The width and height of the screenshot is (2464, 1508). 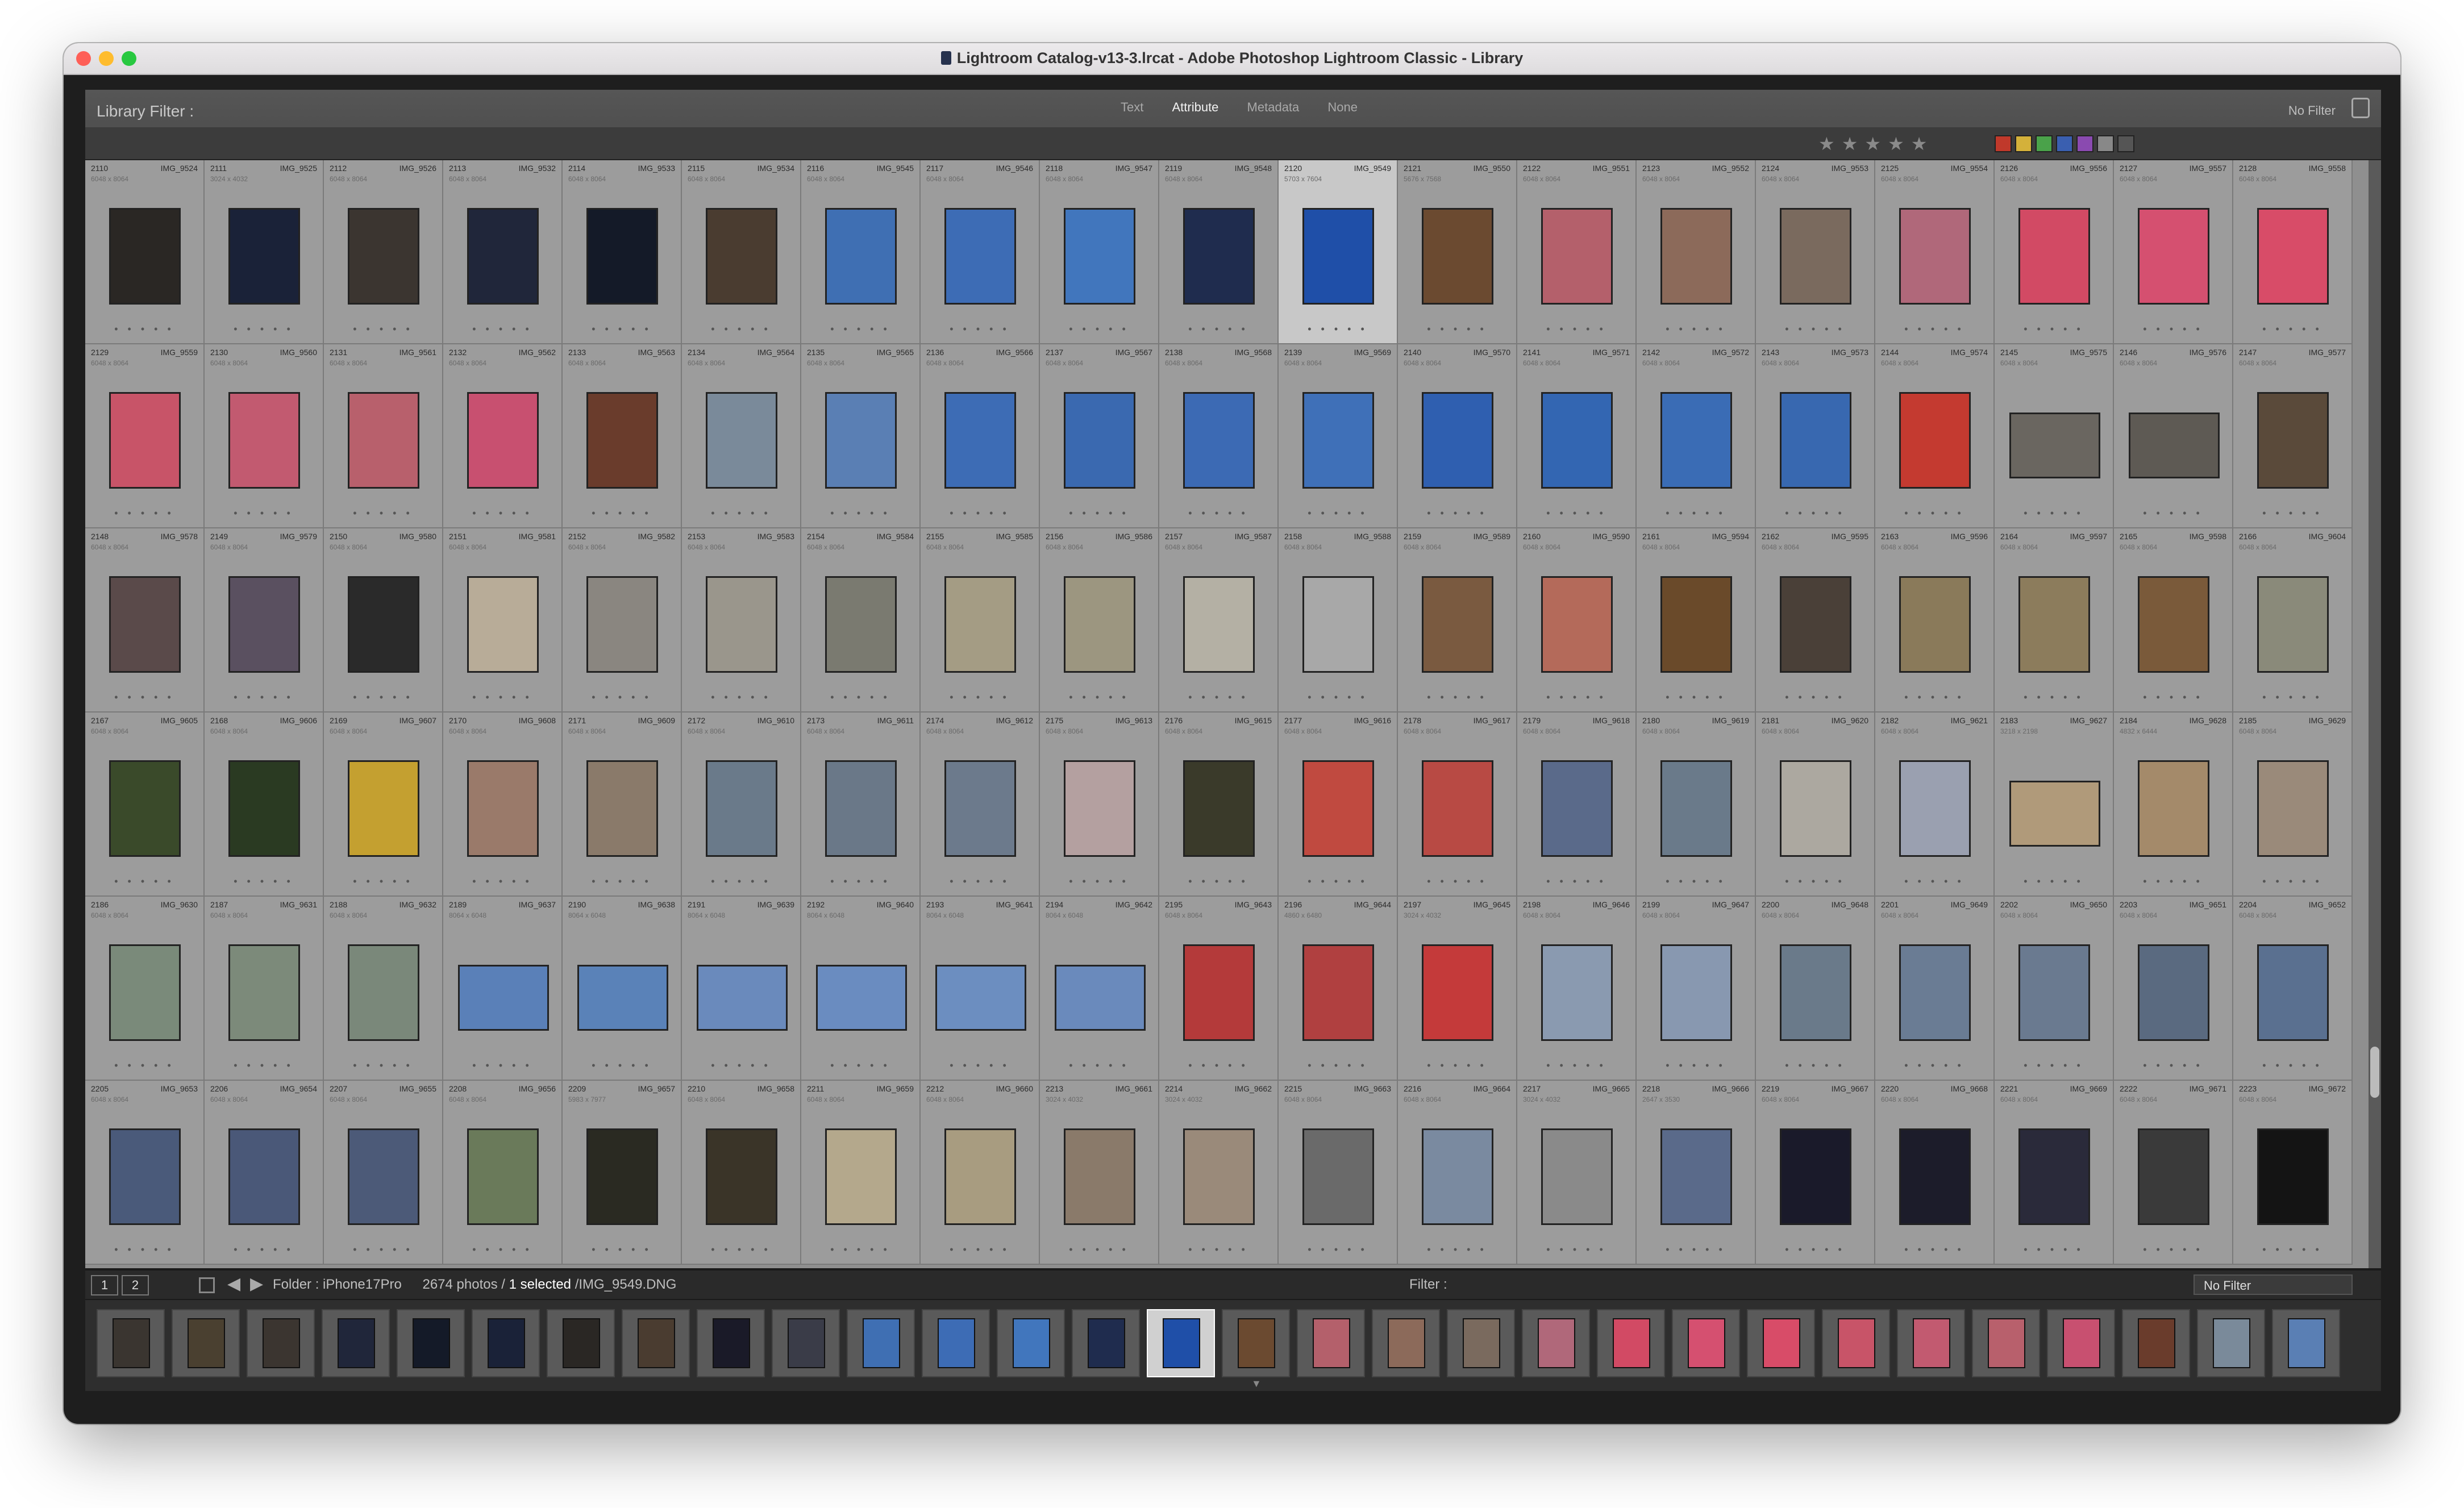 I want to click on grid-cell: 2219 IMG_9667 6048 x 8064 • • • • •, so click(x=1815, y=1173).